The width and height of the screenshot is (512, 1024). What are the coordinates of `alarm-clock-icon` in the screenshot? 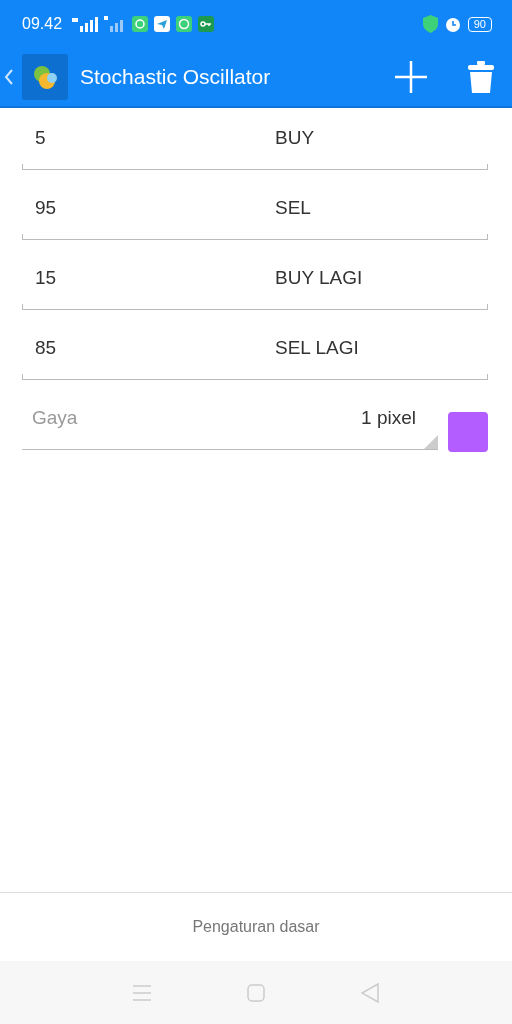 It's located at (452, 24).